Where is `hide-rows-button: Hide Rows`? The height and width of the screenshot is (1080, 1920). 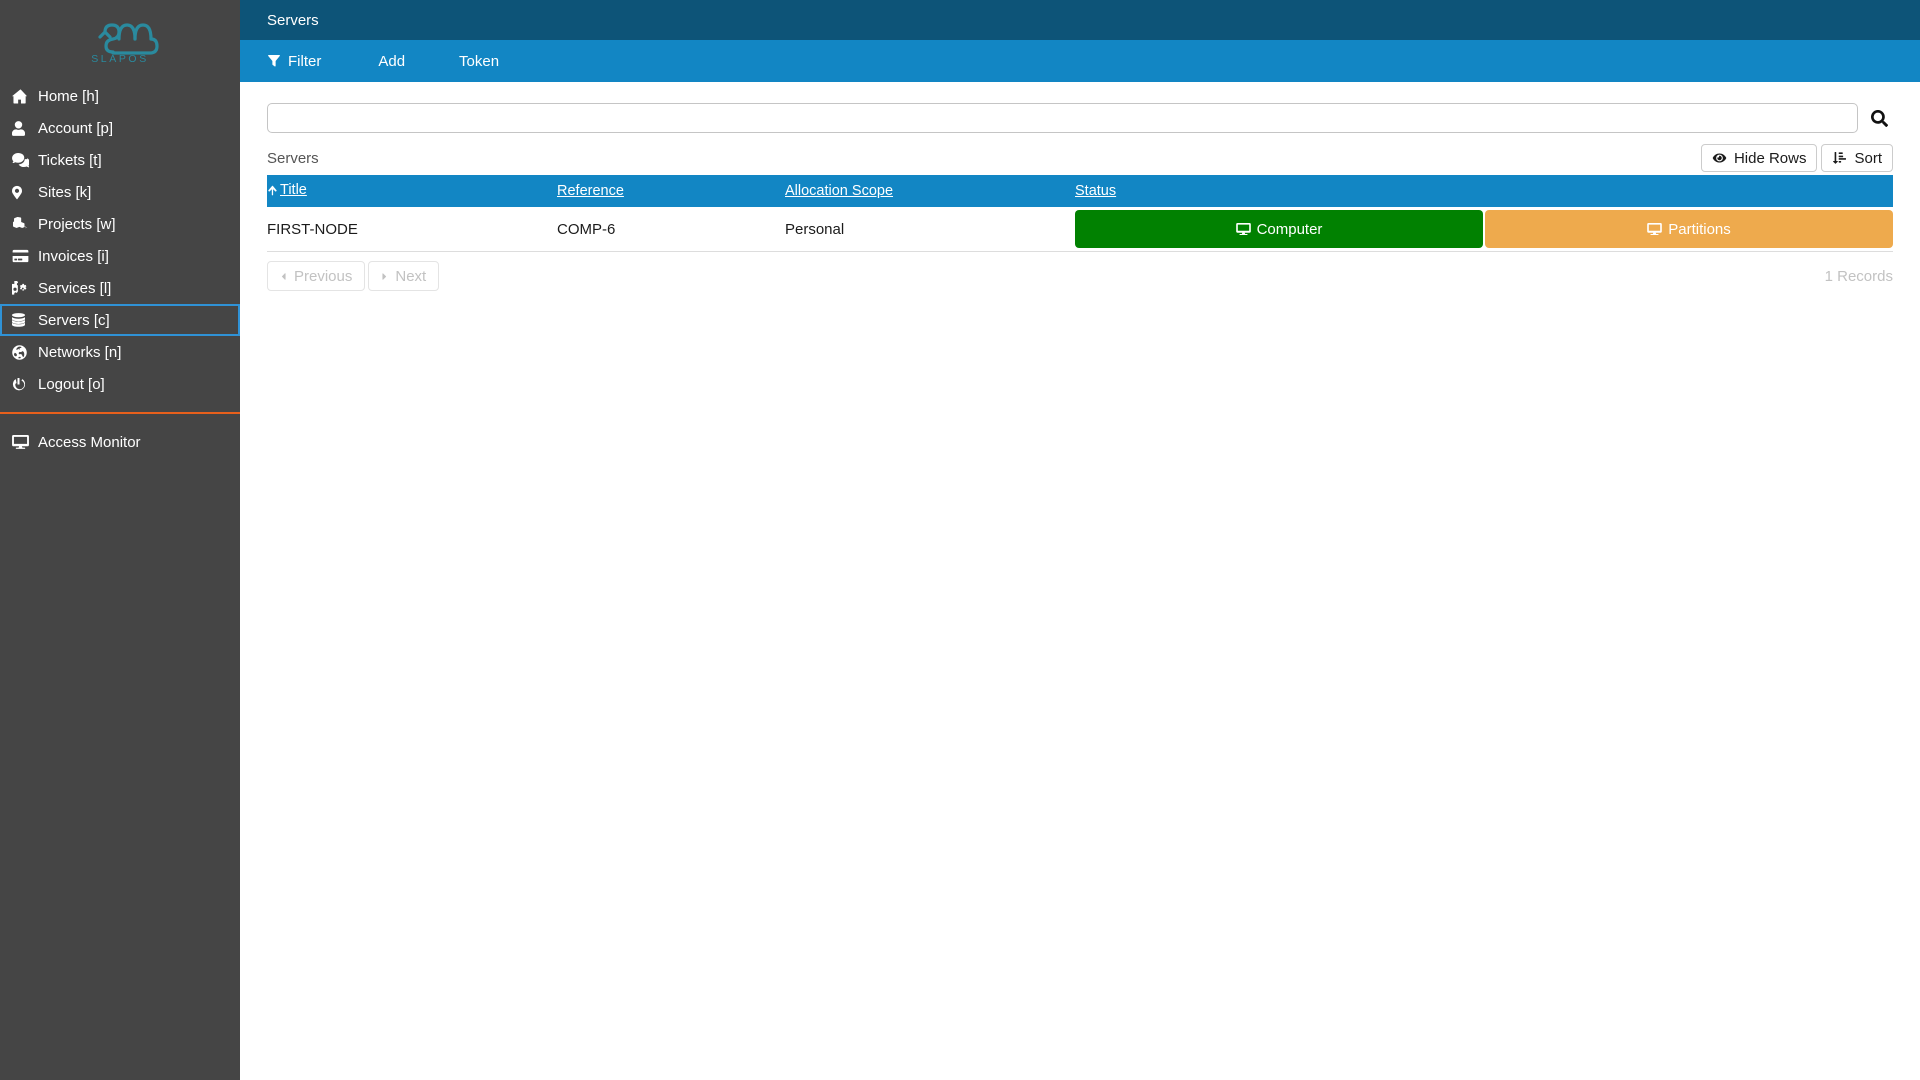 hide-rows-button: Hide Rows is located at coordinates (1759, 158).